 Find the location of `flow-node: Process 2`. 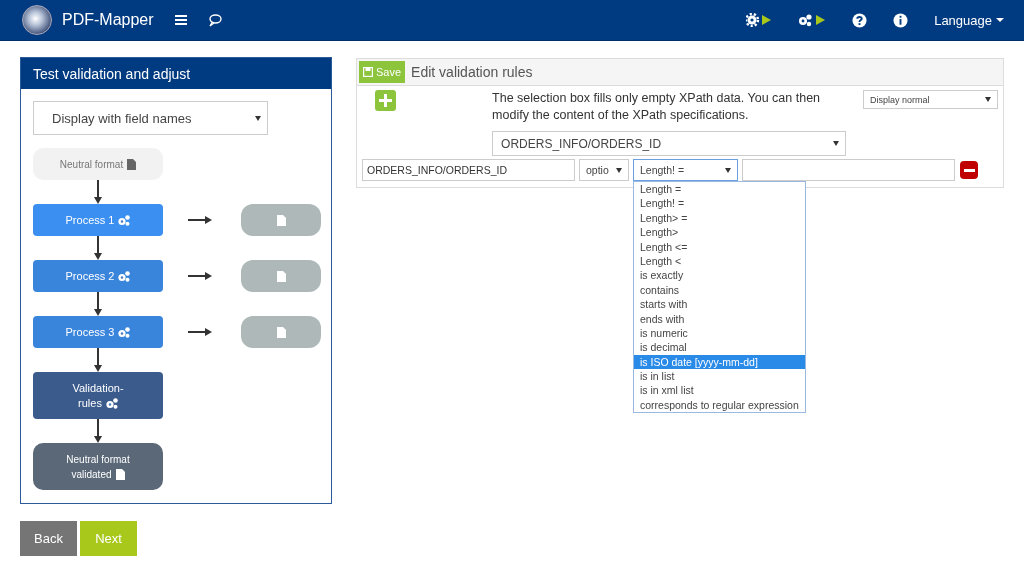

flow-node: Process 2 is located at coordinates (98, 276).